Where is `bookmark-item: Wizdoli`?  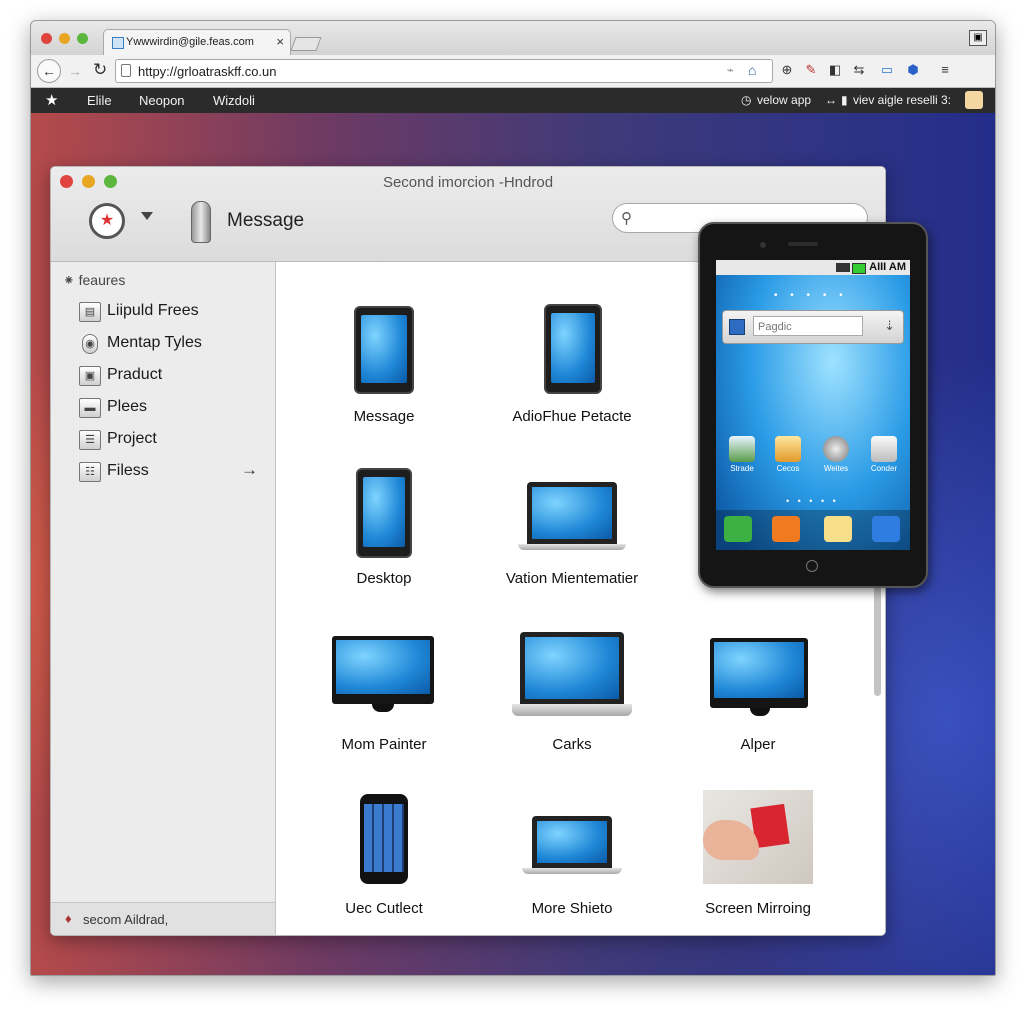
bookmark-item: Wizdoli is located at coordinates (234, 100).